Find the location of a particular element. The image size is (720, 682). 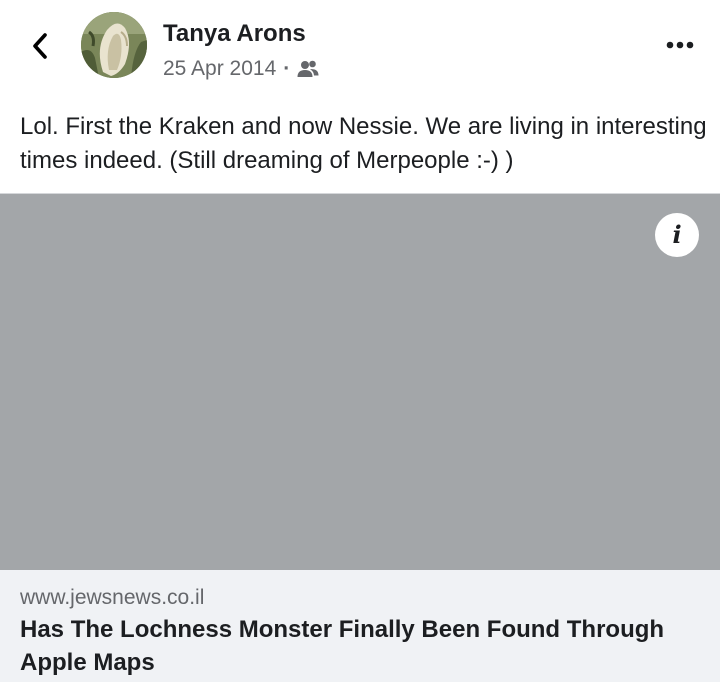

author-name: Tanya Arons is located at coordinates (234, 34).